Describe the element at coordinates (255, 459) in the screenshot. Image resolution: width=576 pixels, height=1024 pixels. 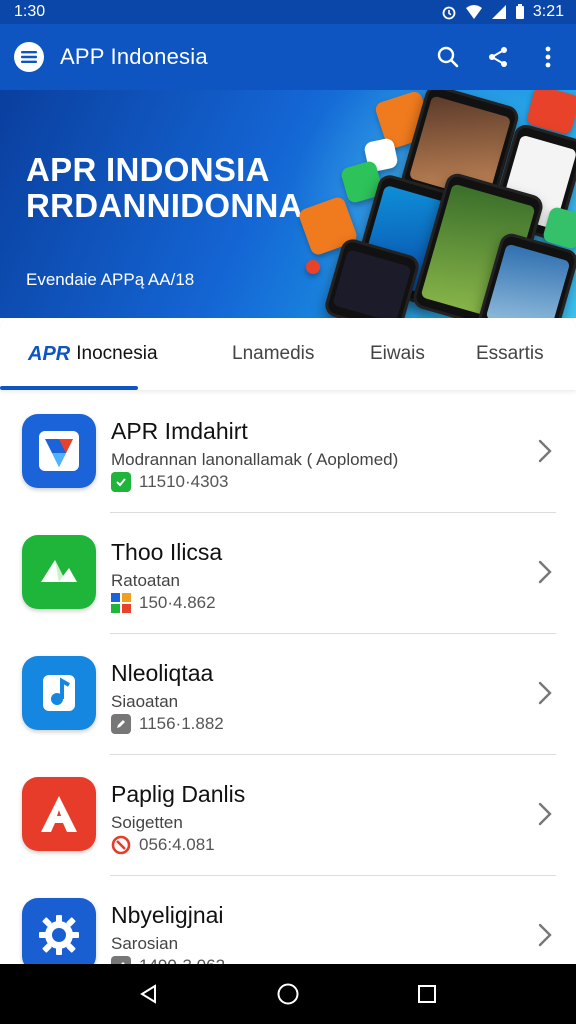
I see `app-desc: Modrannan lanonallamak ( Aoplomed)` at that location.